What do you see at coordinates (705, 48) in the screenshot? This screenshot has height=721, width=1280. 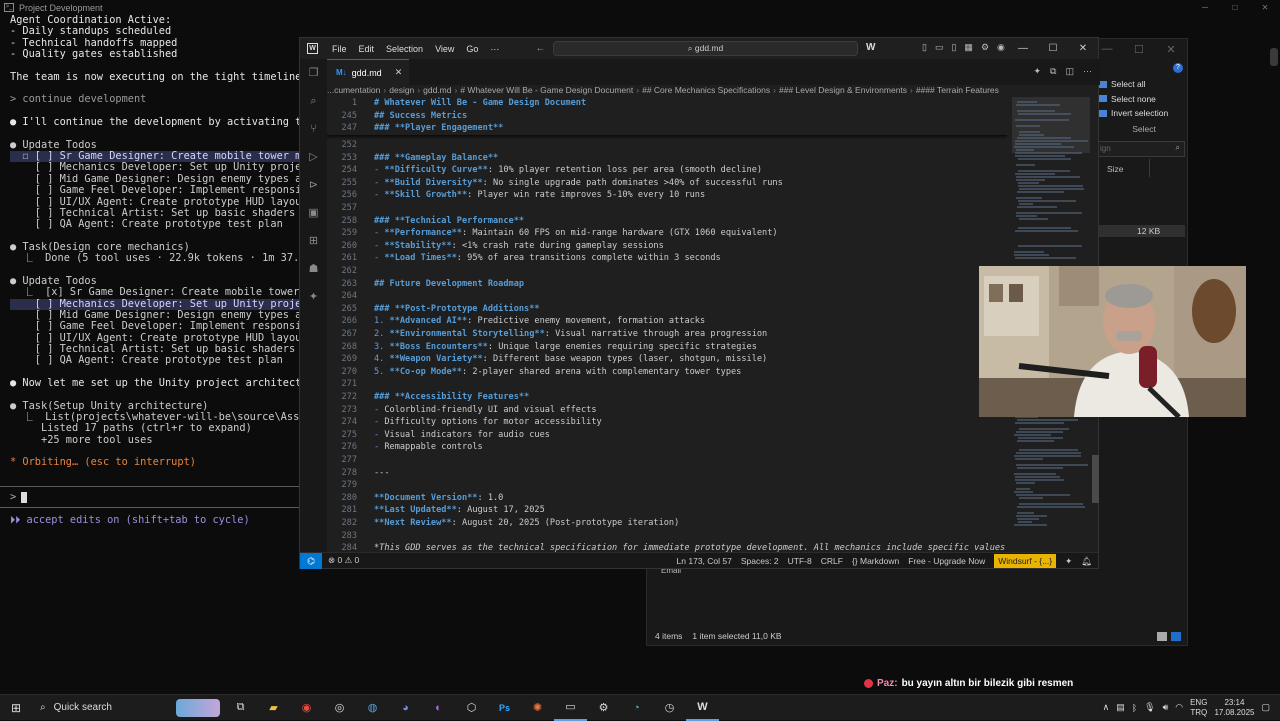 I see `command-center-search: ⌕ gdd.md` at bounding box center [705, 48].